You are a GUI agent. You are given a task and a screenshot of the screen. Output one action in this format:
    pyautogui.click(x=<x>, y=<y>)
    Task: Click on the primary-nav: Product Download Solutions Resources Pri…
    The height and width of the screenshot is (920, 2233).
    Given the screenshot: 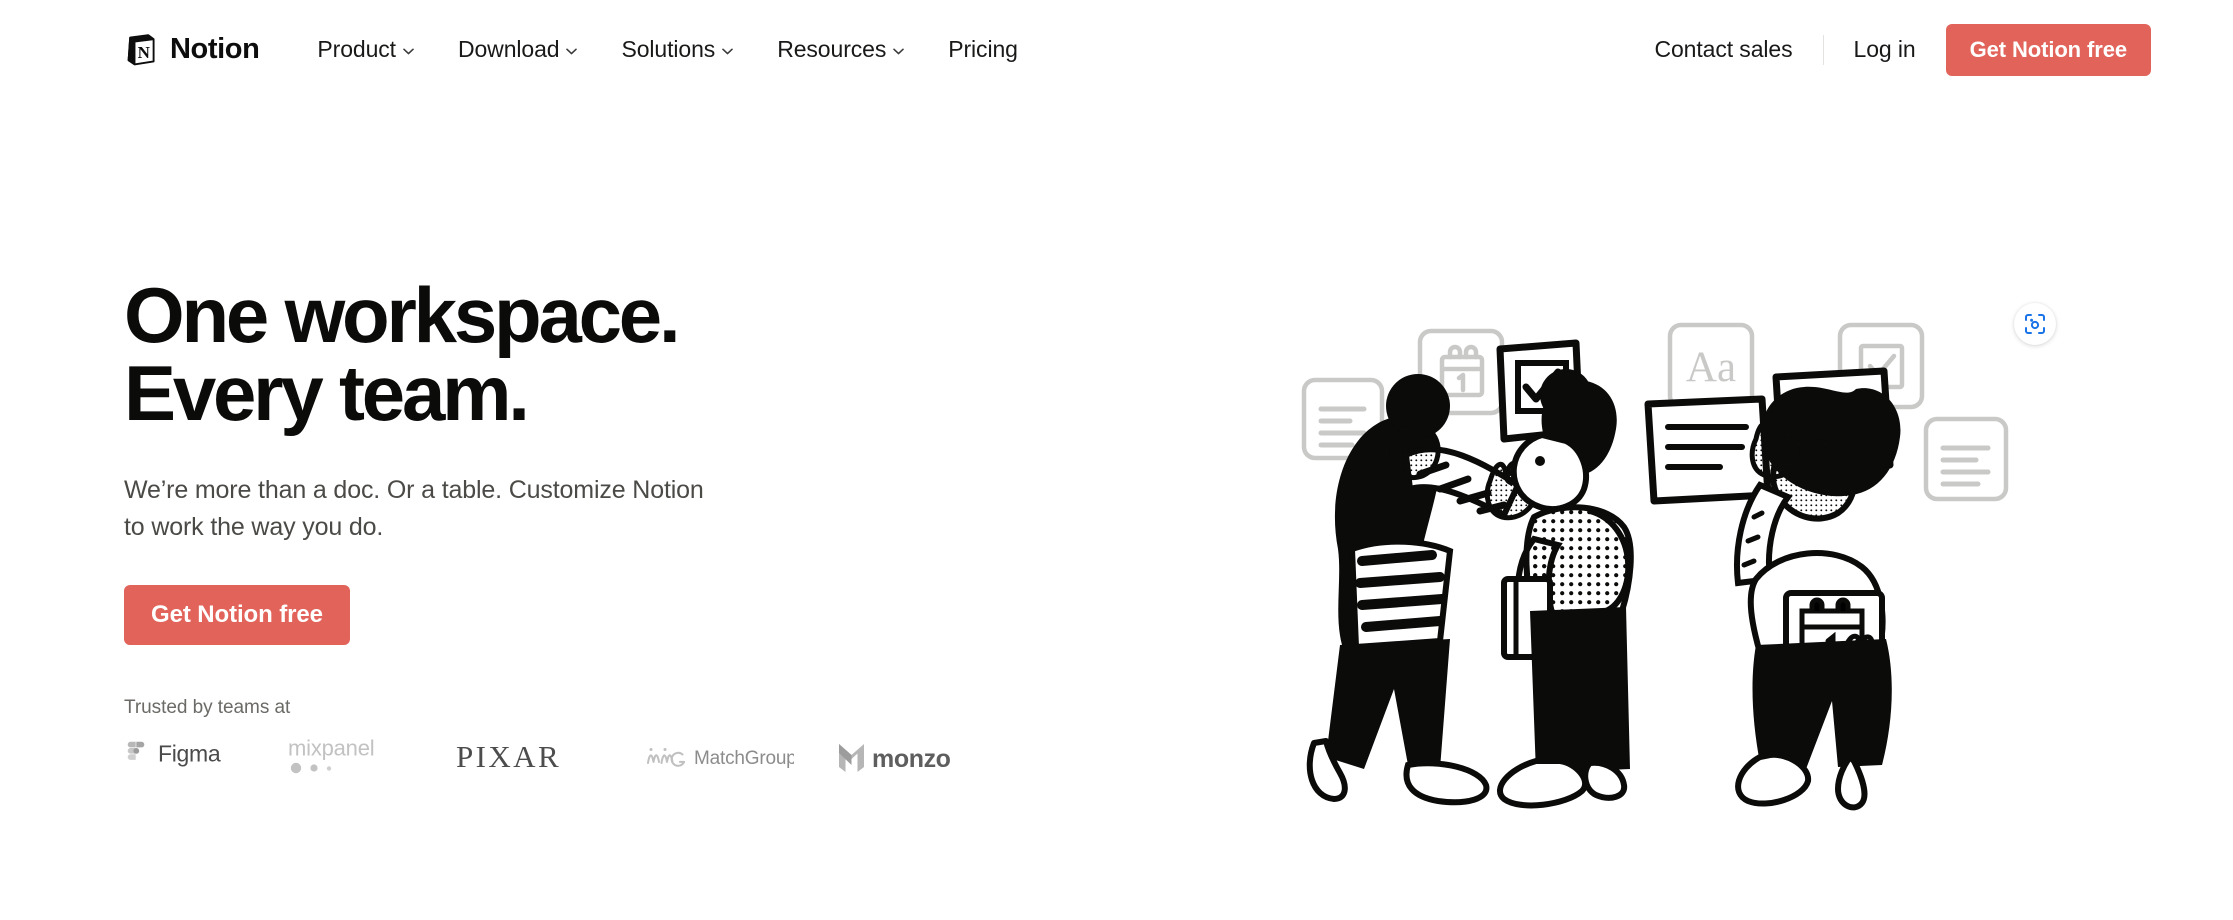 What is the action you would take?
    pyautogui.click(x=667, y=49)
    